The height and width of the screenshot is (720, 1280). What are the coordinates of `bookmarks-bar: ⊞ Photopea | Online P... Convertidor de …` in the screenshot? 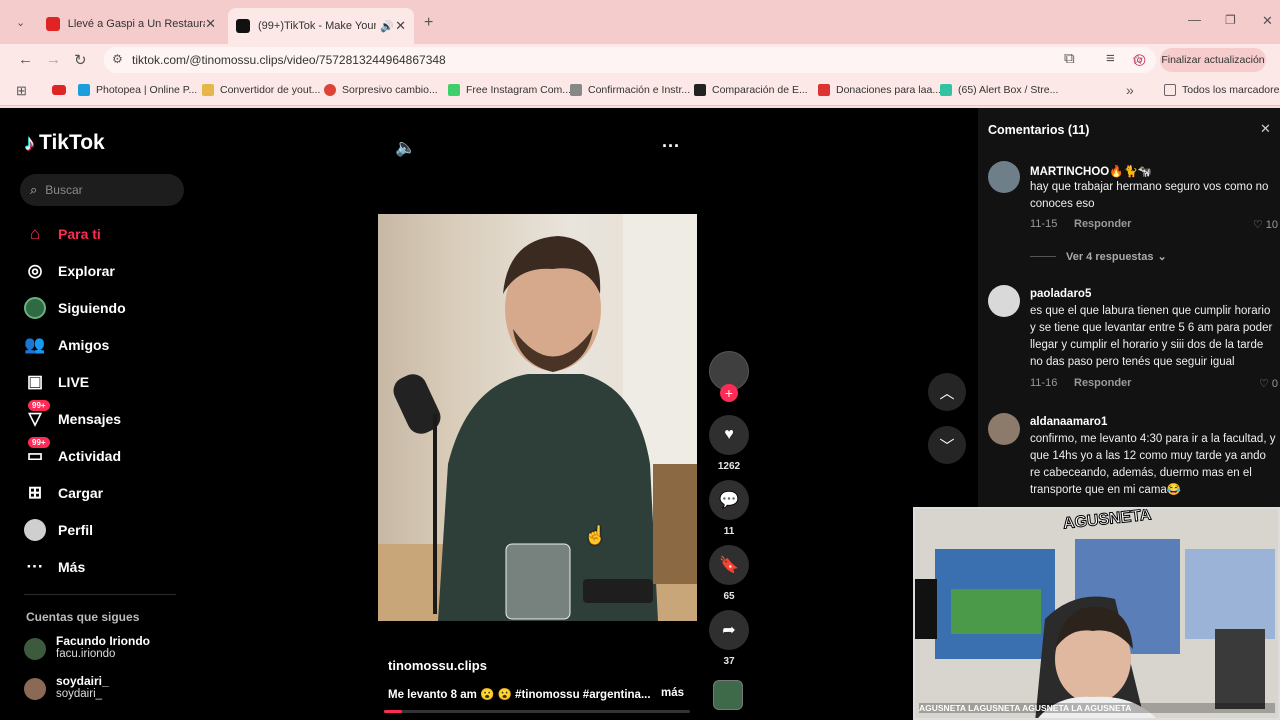 It's located at (640, 91).